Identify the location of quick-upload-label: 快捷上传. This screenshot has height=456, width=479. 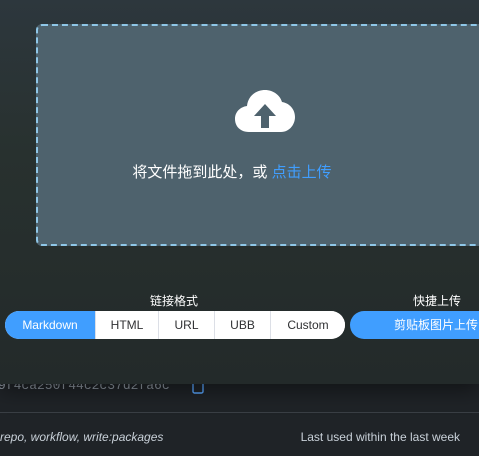
(437, 301).